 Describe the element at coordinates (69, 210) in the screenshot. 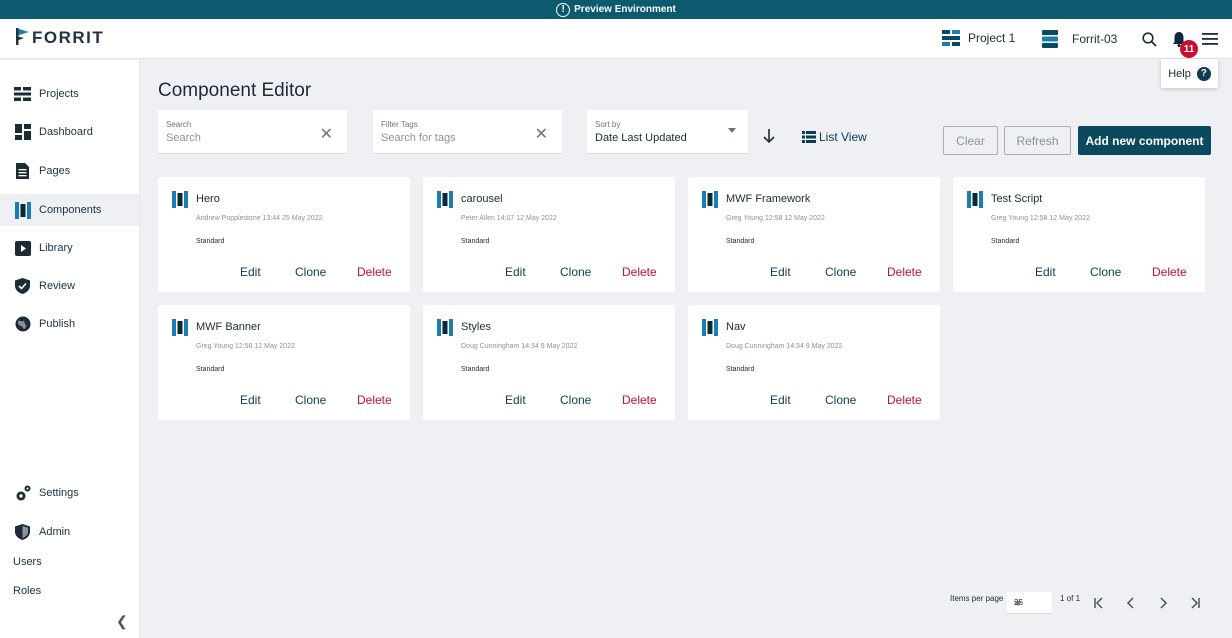

I see `sidebar-item-components: Components` at that location.